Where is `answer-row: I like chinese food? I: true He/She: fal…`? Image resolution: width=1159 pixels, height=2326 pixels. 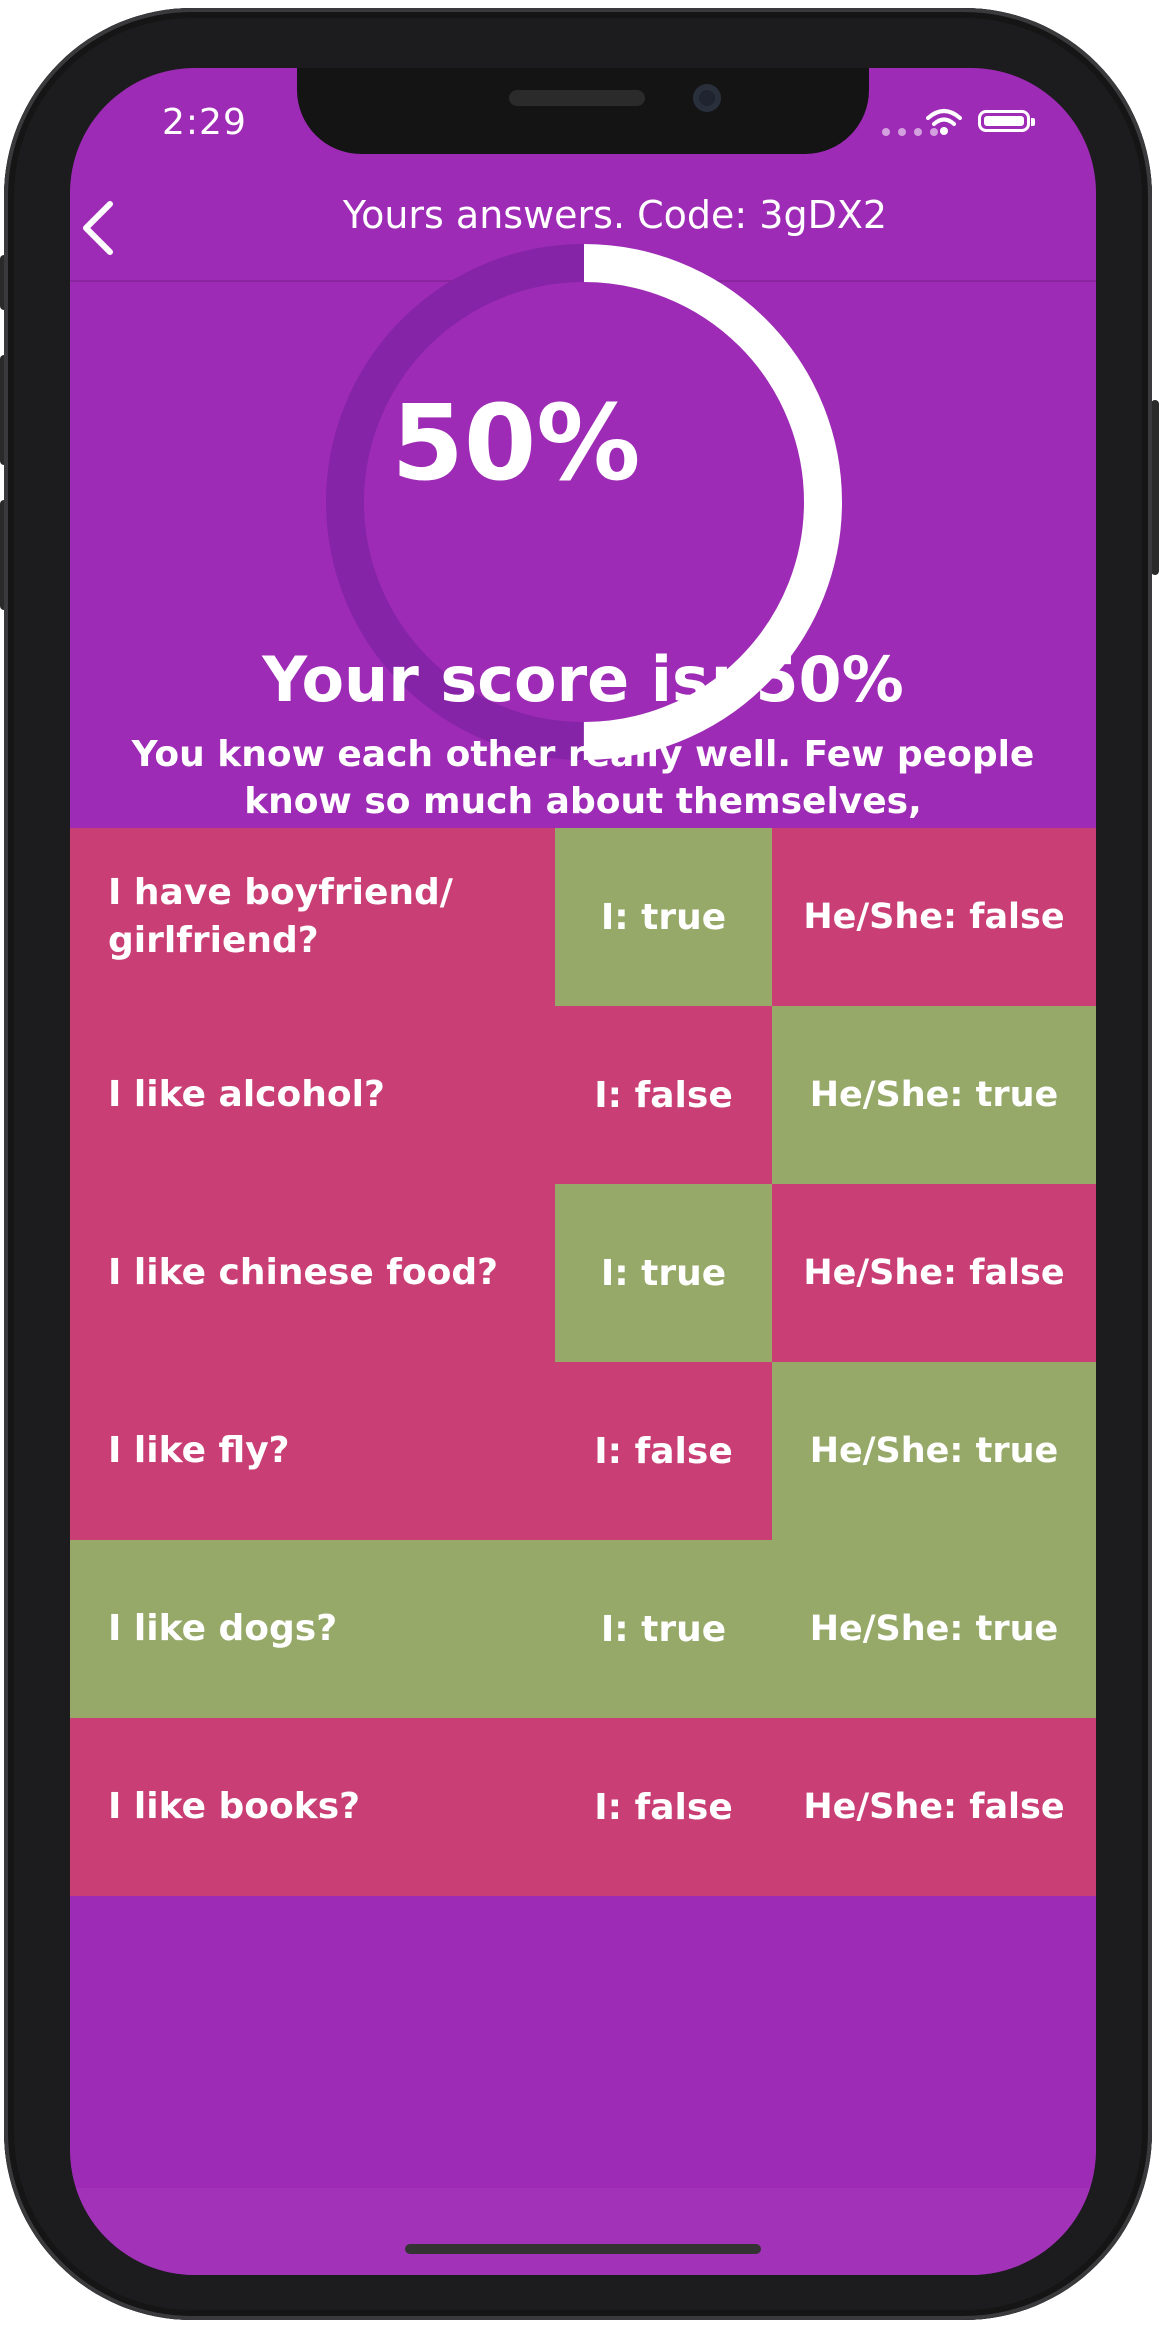 answer-row: I like chinese food? I: true He/She: fal… is located at coordinates (583, 1273).